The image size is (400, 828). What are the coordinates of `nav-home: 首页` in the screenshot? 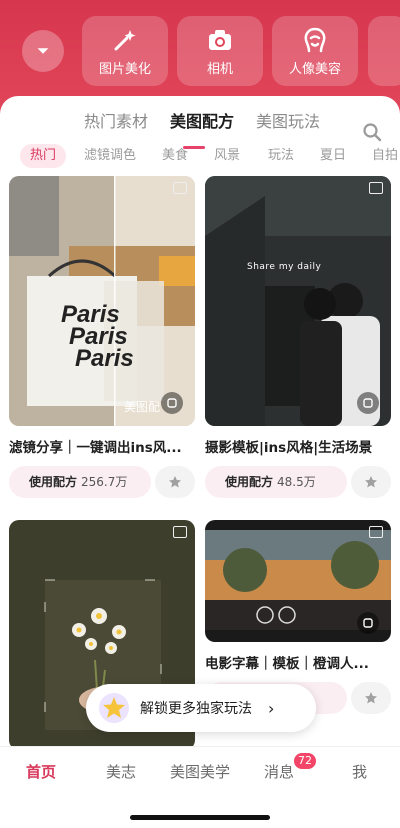 It's located at (41, 771).